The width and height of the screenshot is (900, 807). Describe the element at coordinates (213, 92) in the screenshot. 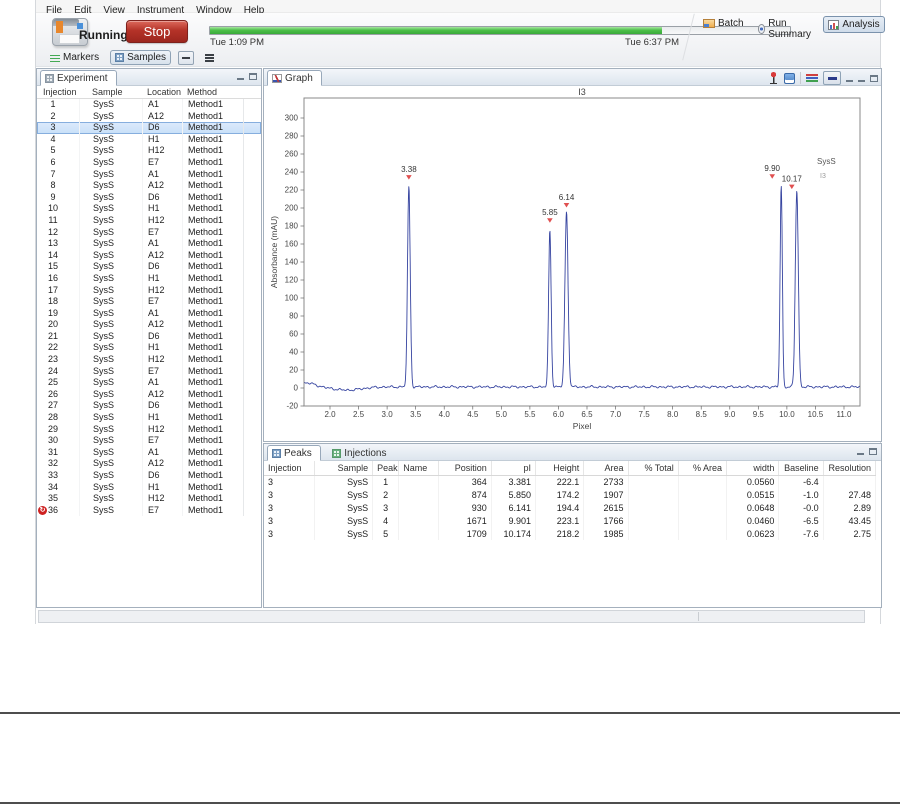

I see `column-header-method: Method` at that location.